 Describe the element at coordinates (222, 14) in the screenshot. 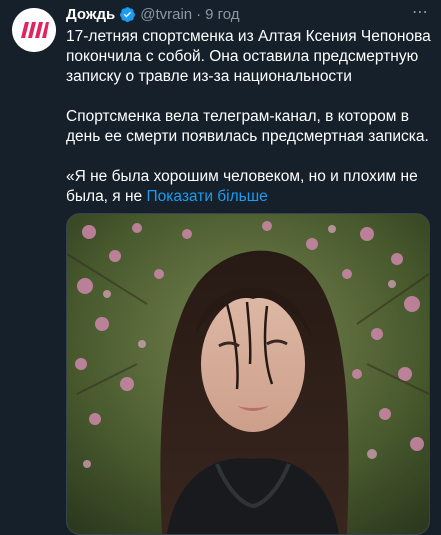

I see `timestamp: 9 год` at that location.